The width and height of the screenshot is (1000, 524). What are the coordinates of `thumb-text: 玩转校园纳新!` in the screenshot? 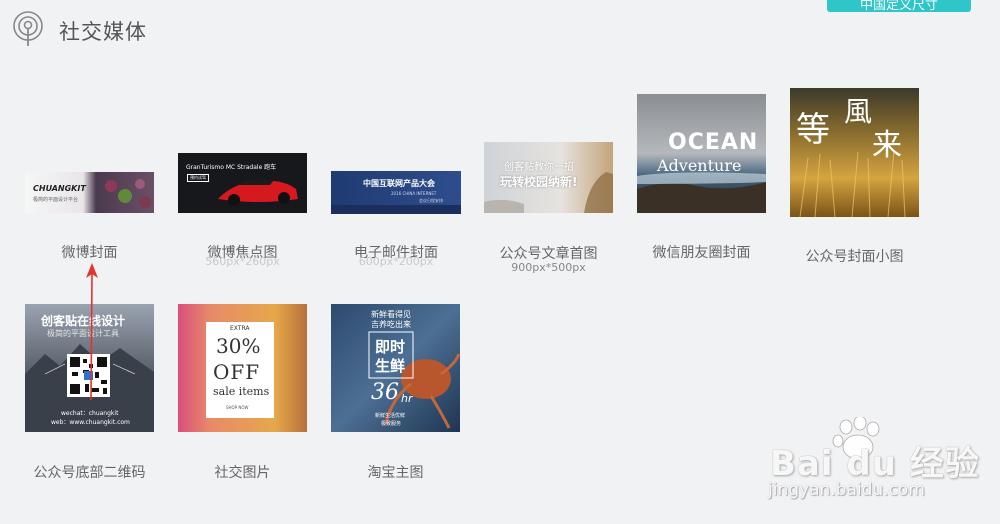 It's located at (539, 182).